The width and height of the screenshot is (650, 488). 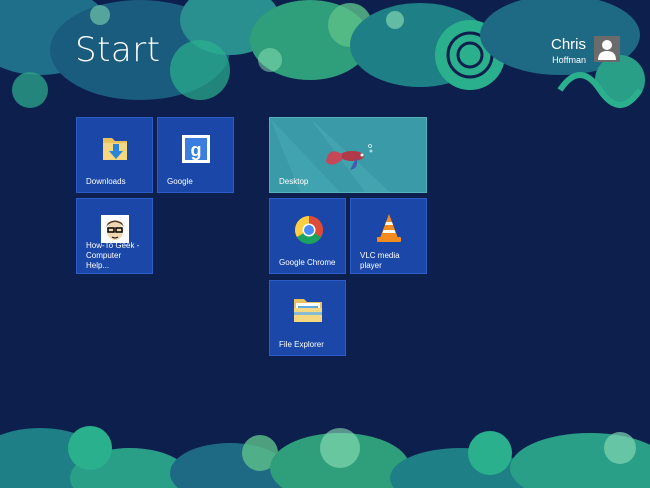 I want to click on tile-label: VLC media player, so click(x=380, y=260).